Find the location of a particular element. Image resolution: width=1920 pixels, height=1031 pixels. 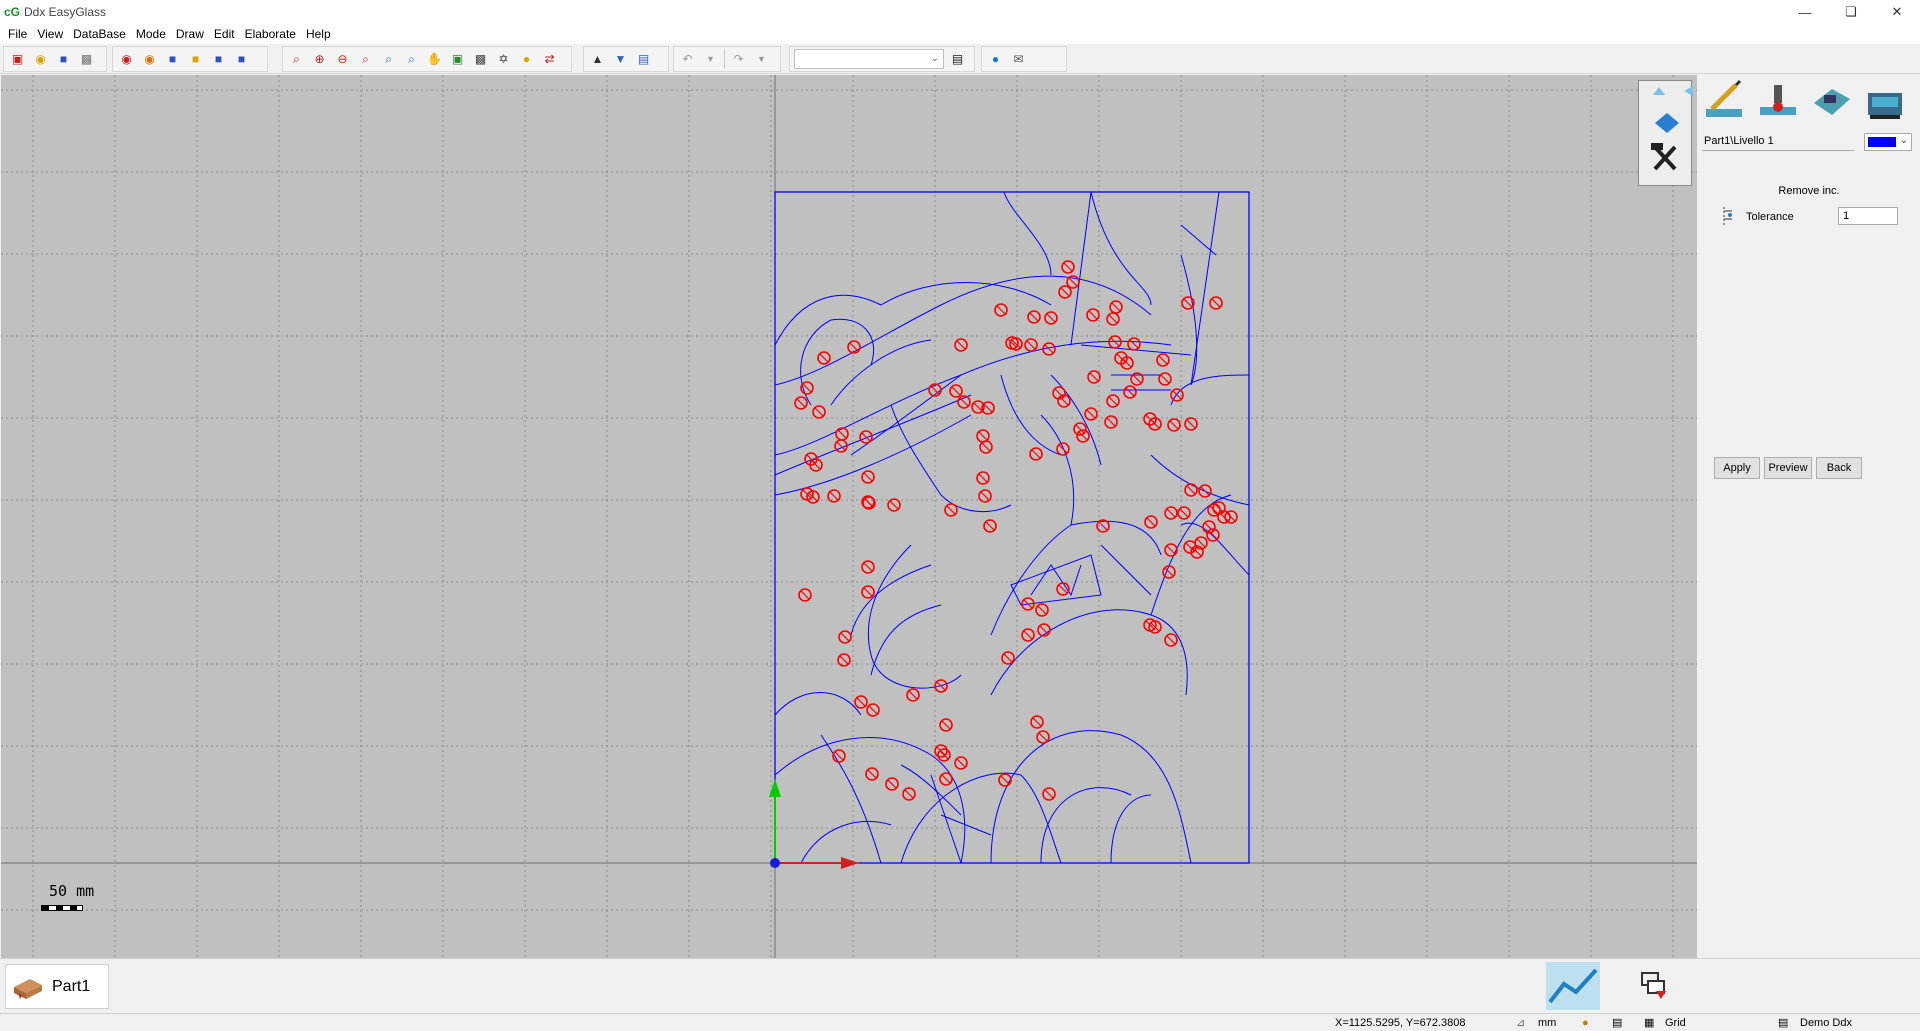

palette-diamond-icon is located at coordinates (1667, 123).